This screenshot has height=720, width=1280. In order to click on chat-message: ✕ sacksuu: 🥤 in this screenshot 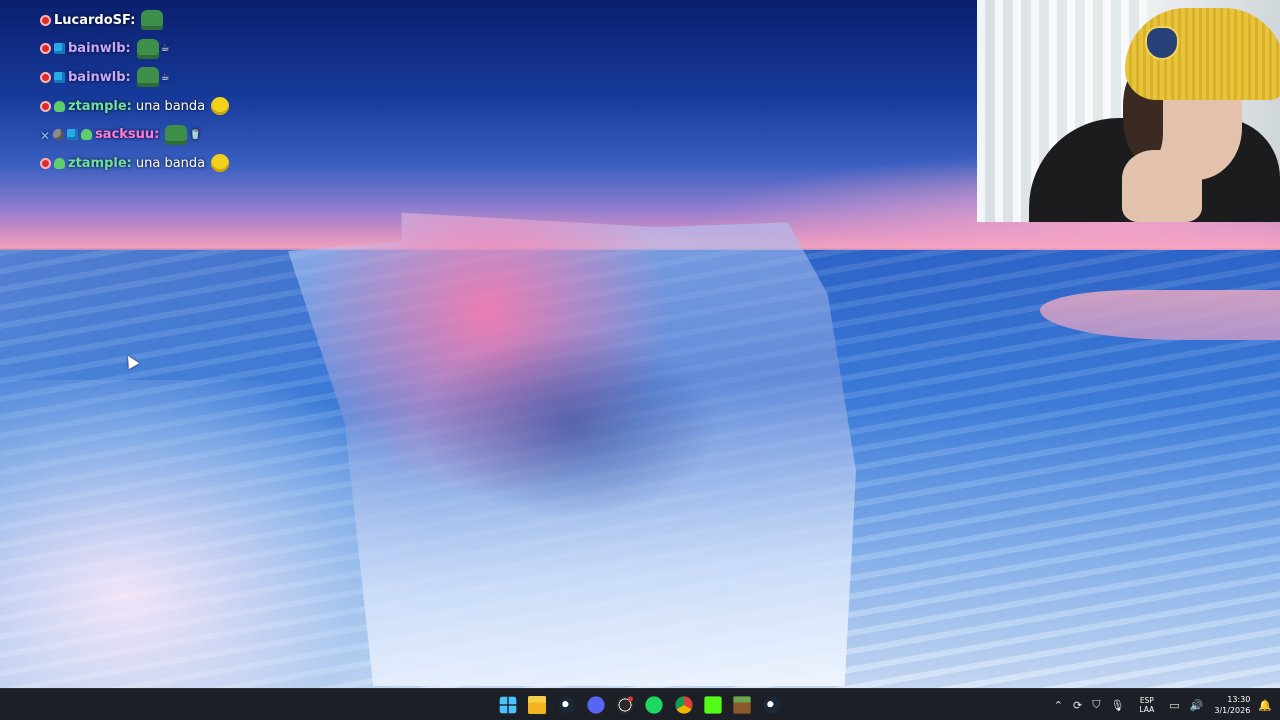, I will do `click(205, 134)`.